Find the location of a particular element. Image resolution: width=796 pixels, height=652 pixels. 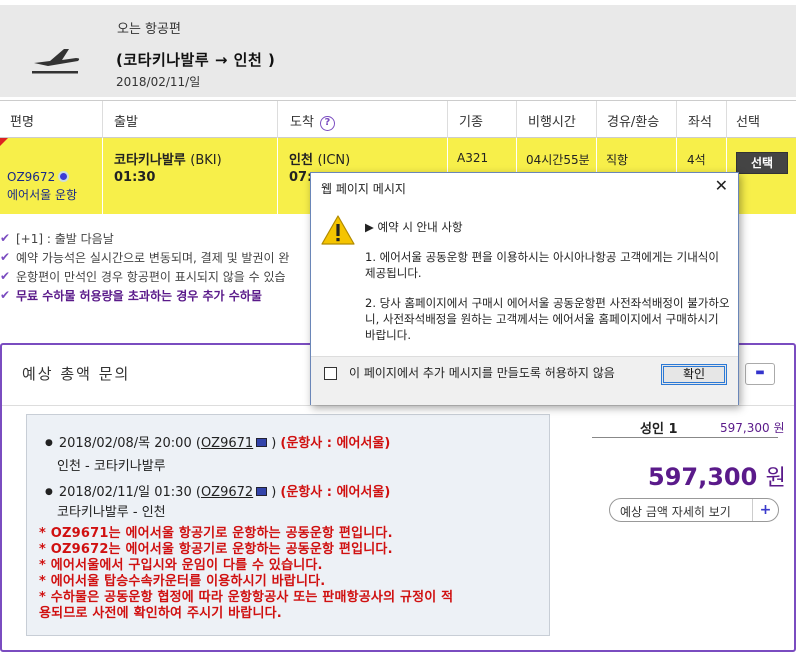

departure-time: 01:30 is located at coordinates (135, 177).